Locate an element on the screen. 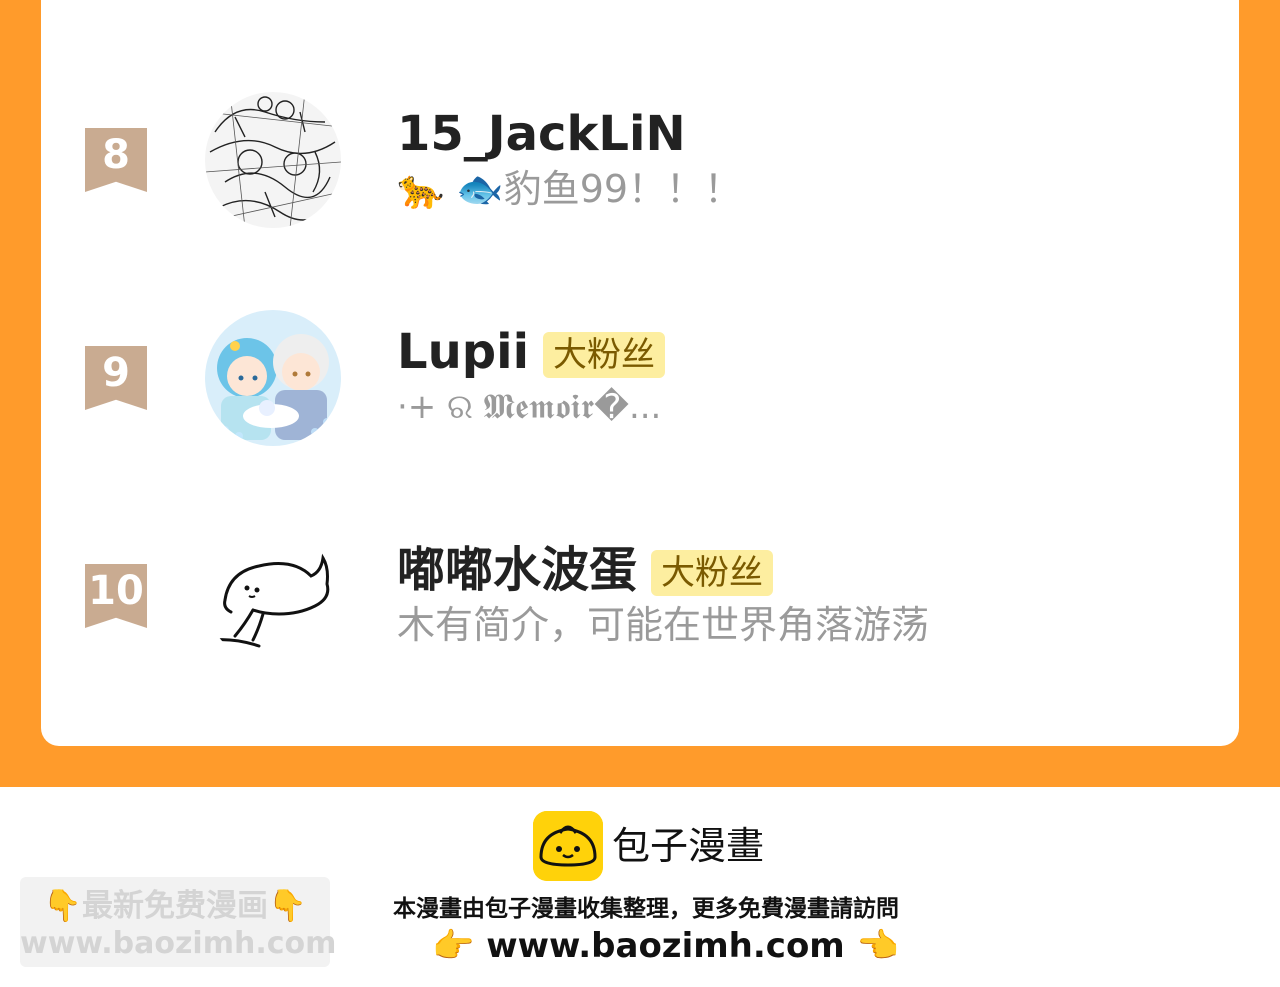  username-text: 嘟嘟水波蛋 is located at coordinates (517, 570).